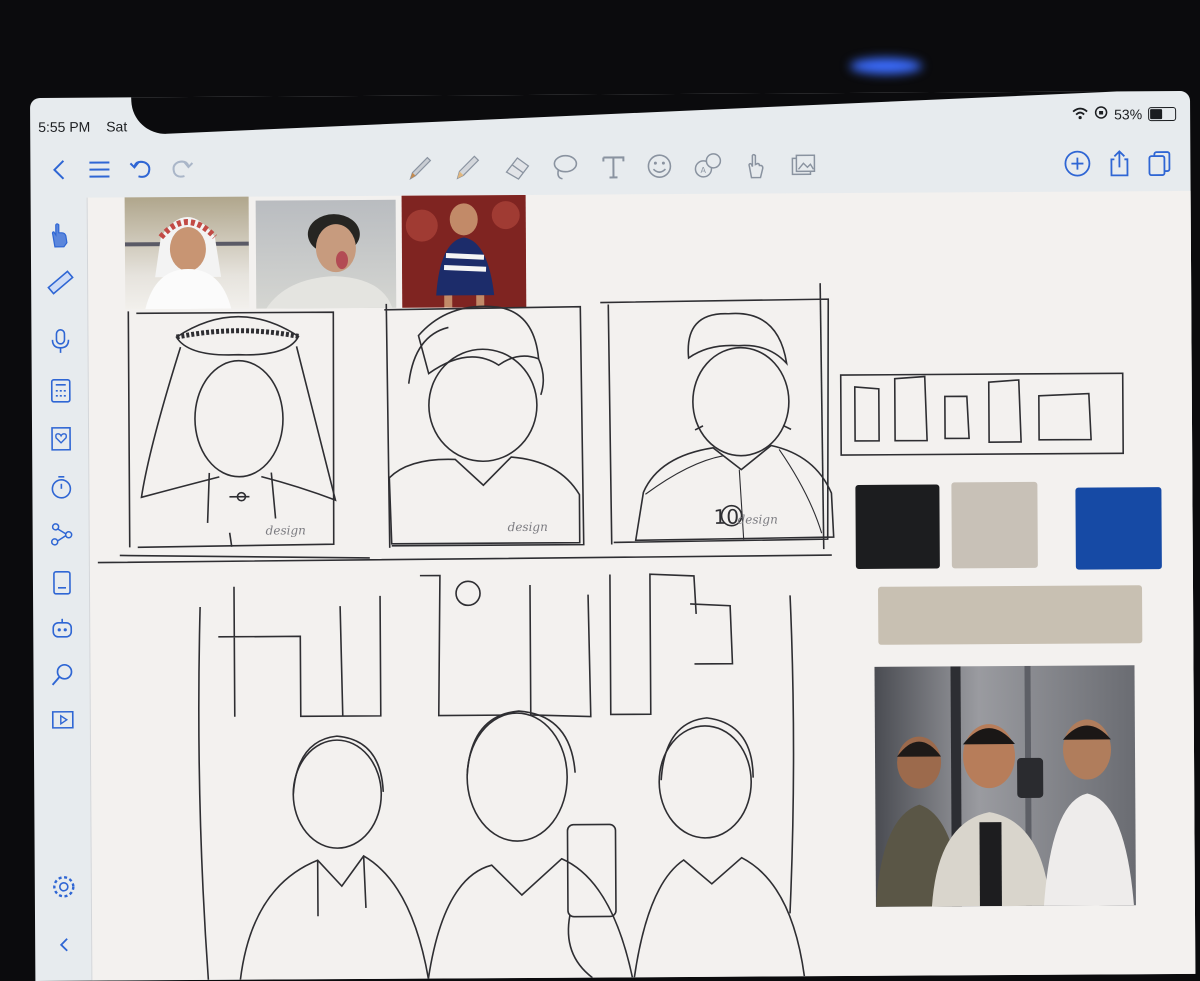 The image size is (1200, 981). I want to click on text-tool-icon, so click(613, 166).